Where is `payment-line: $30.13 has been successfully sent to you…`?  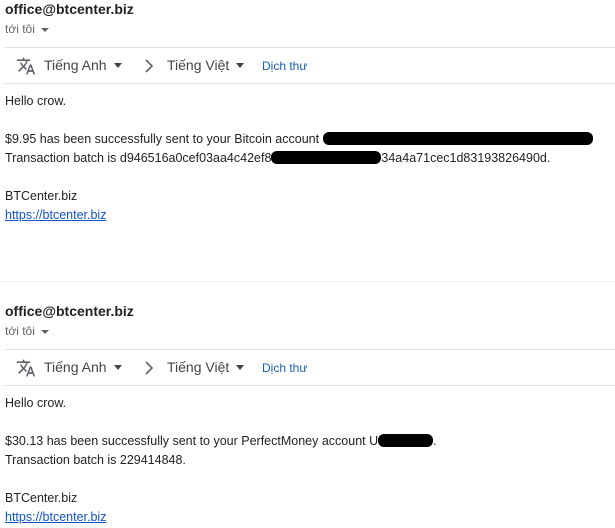
payment-line: $30.13 has been successfully sent to you… is located at coordinates (310, 441).